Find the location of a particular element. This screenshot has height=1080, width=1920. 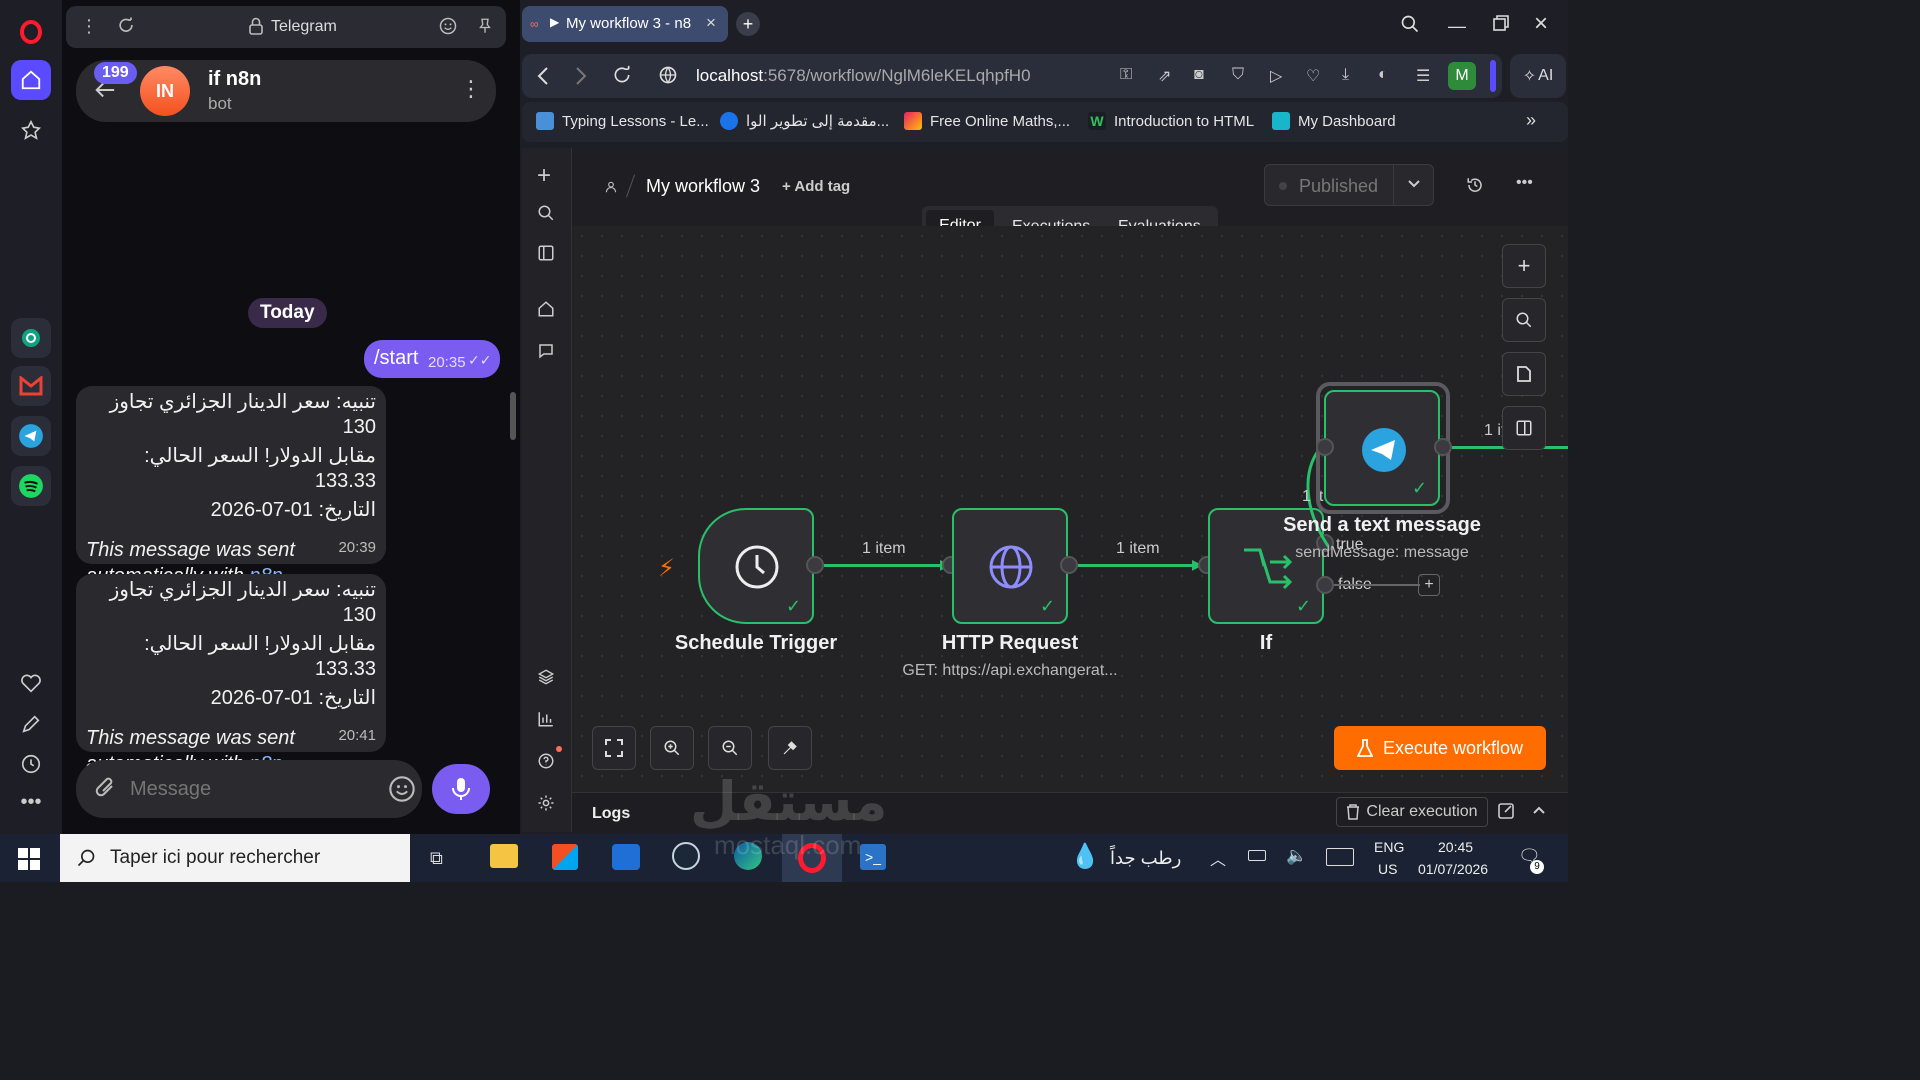

battery-saver-icon: ◐ is located at coordinates (1383, 75).